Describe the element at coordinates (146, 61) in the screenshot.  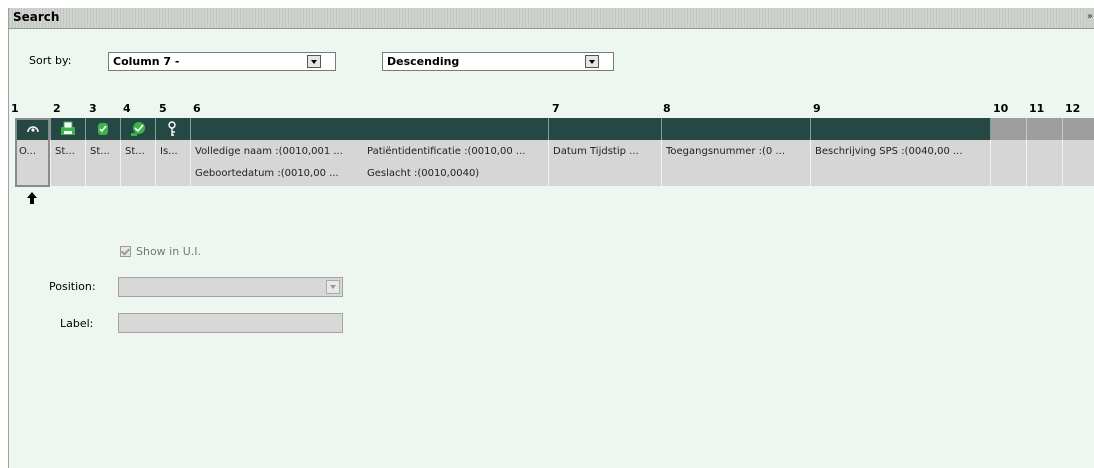
I see `sort-column-value: Column 7 -` at that location.